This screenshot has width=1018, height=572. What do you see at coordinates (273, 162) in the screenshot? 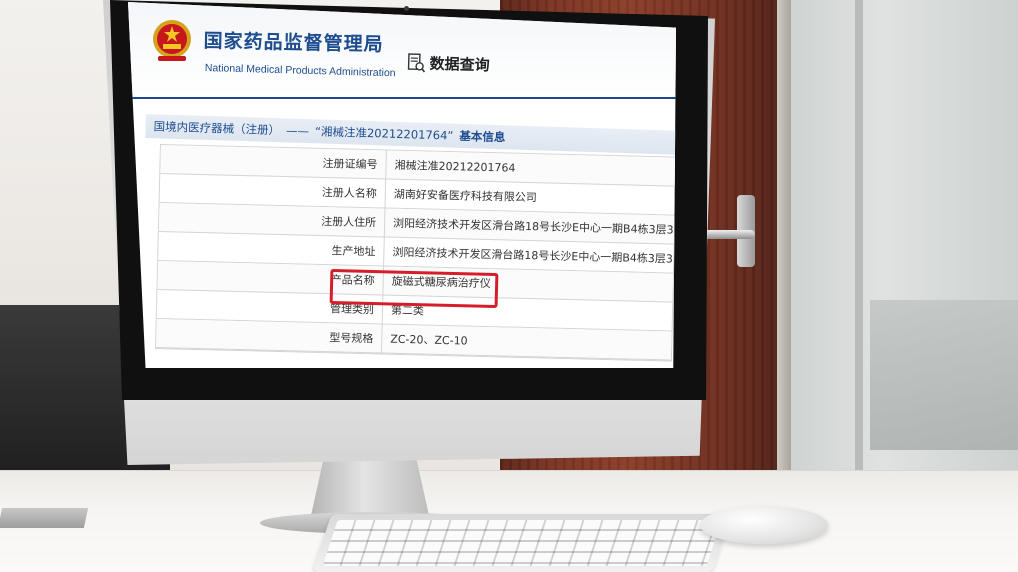
I see `row-label: 注册证编号` at bounding box center [273, 162].